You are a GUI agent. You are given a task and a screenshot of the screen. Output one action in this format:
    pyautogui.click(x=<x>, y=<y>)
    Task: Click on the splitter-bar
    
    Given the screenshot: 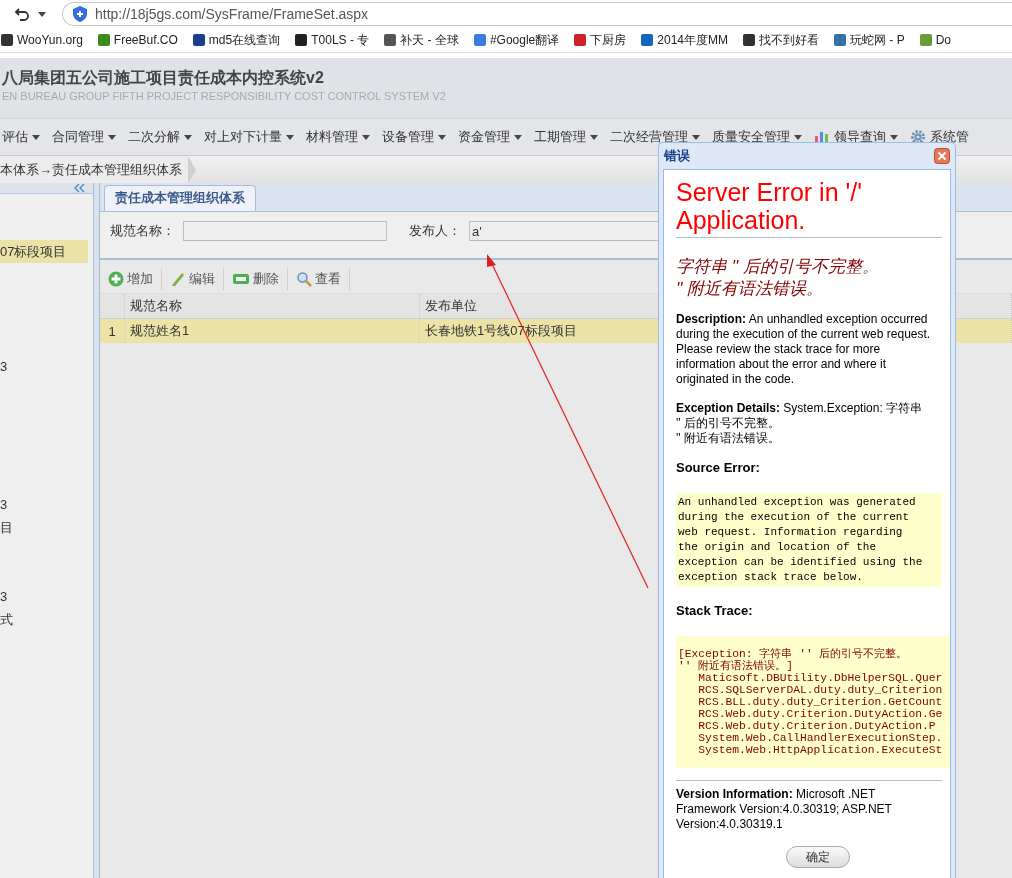 What is the action you would take?
    pyautogui.click(x=96, y=530)
    